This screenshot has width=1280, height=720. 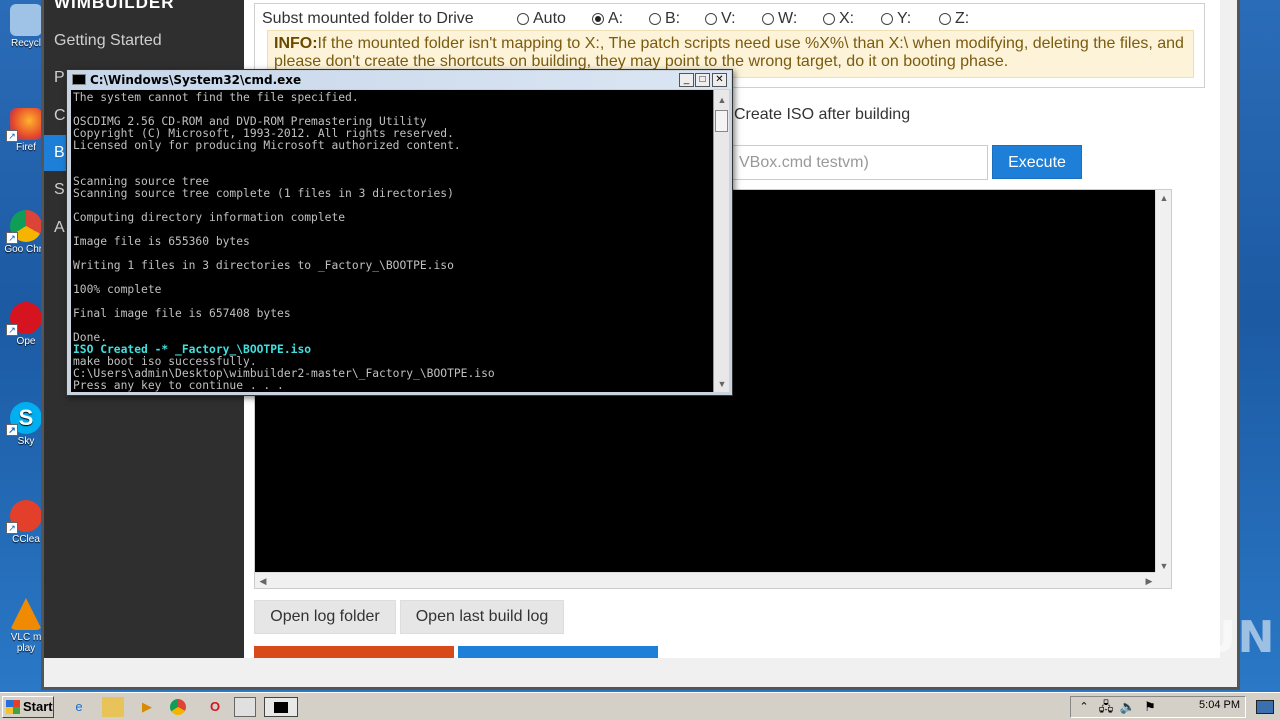 I want to click on recycle-bin-icon, so click(x=26, y=20).